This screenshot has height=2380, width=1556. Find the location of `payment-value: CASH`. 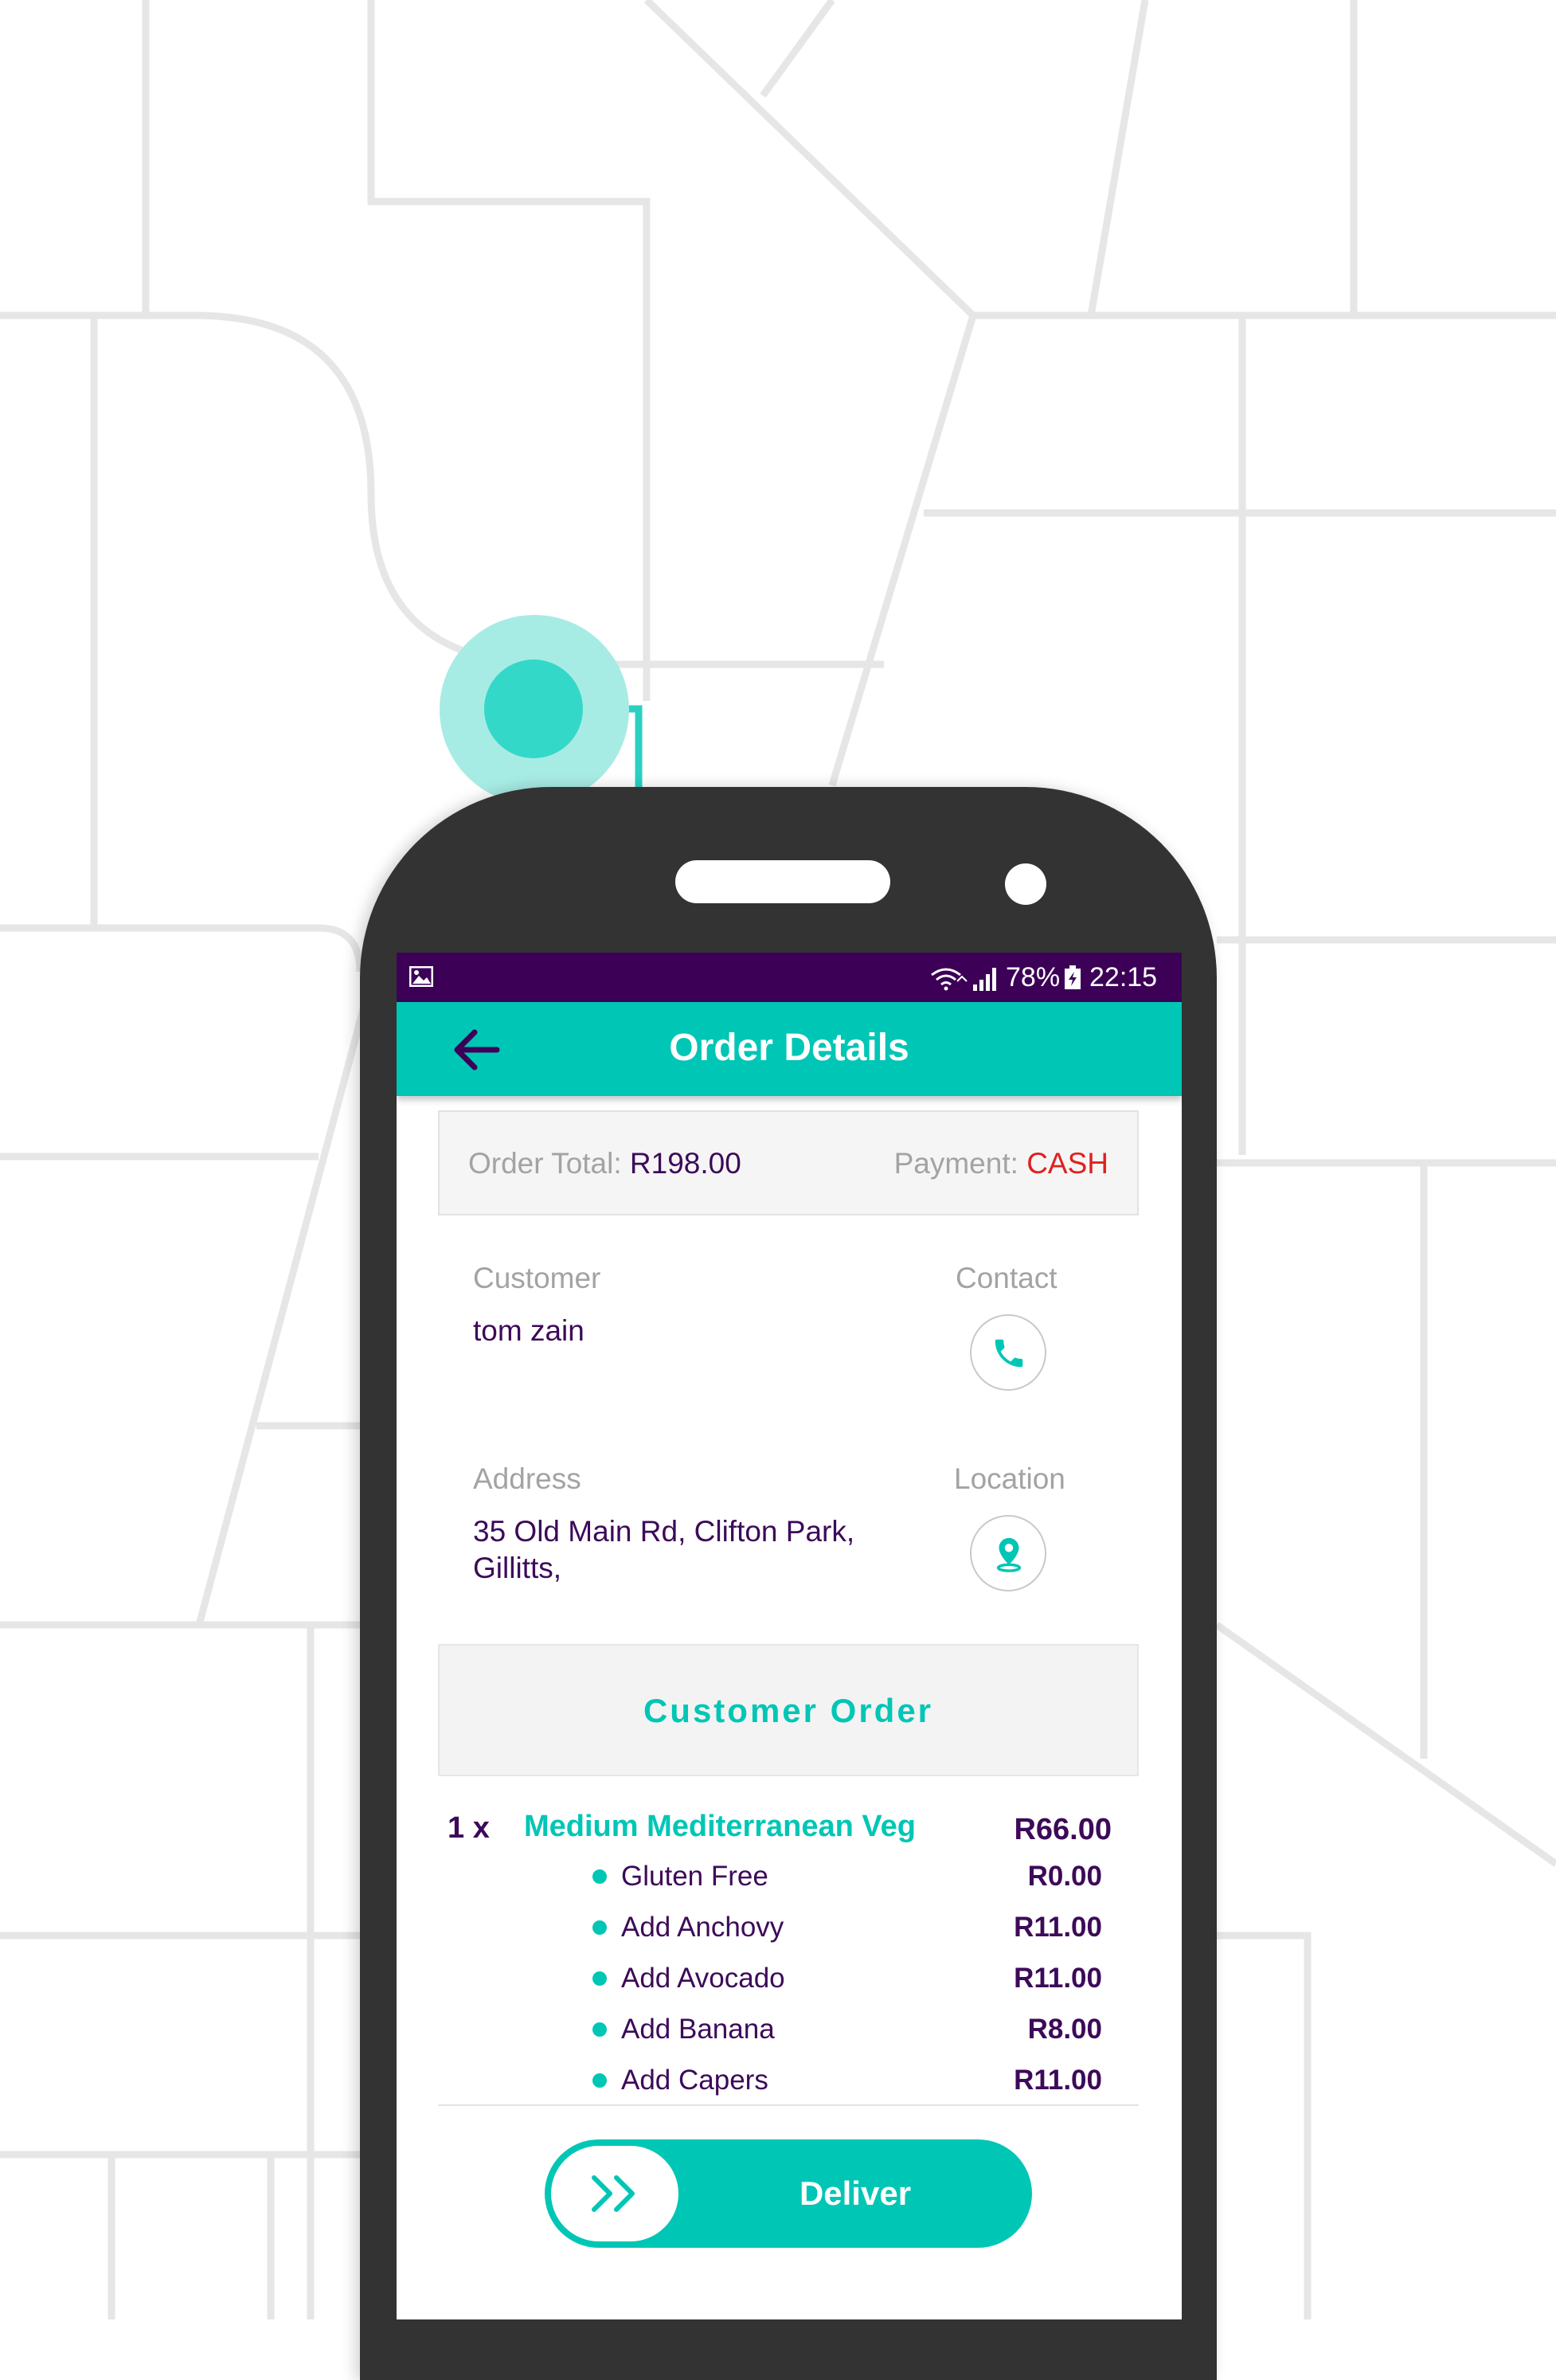

payment-value: CASH is located at coordinates (1067, 1163).